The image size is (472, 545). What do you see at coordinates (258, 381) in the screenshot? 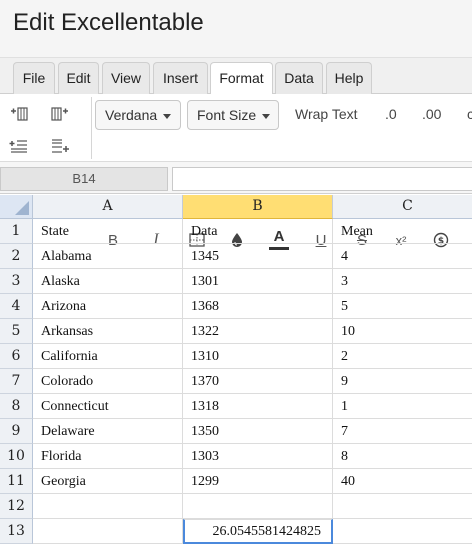
I see `table-cell: 1370` at bounding box center [258, 381].